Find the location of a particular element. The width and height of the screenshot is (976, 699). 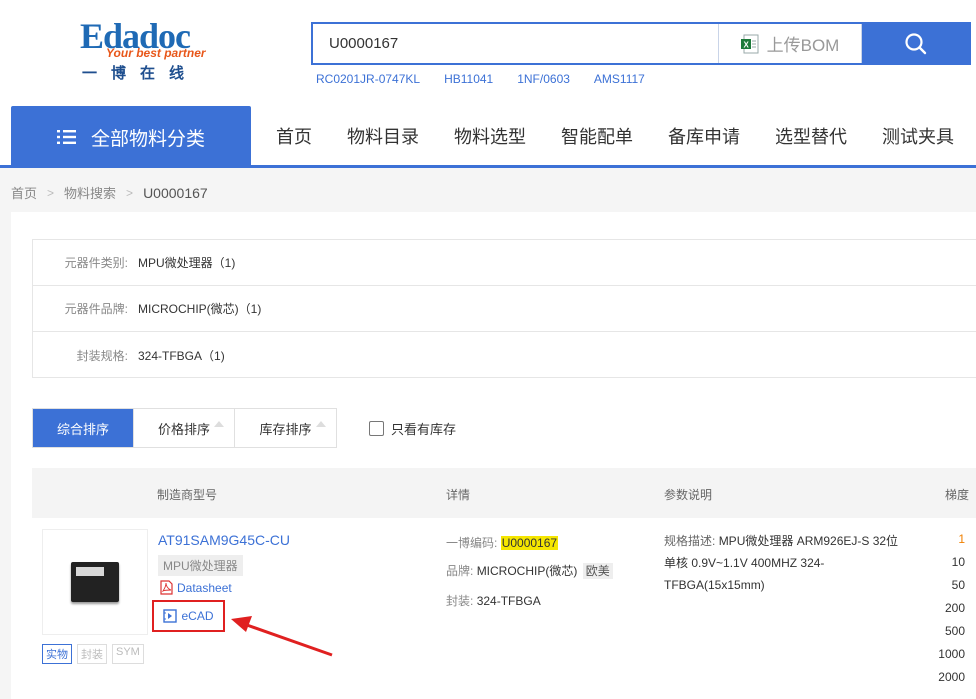

image-tabs: 实物 封装 SYM is located at coordinates (93, 654).